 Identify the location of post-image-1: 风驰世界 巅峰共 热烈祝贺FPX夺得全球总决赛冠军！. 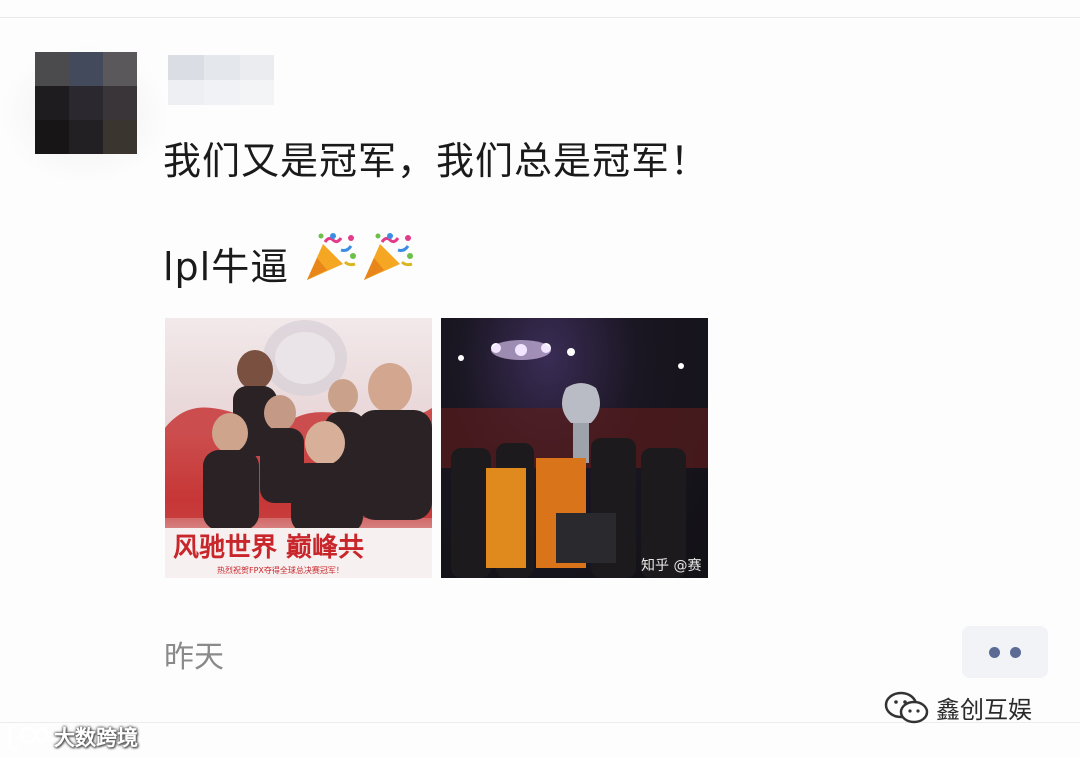
(298, 448).